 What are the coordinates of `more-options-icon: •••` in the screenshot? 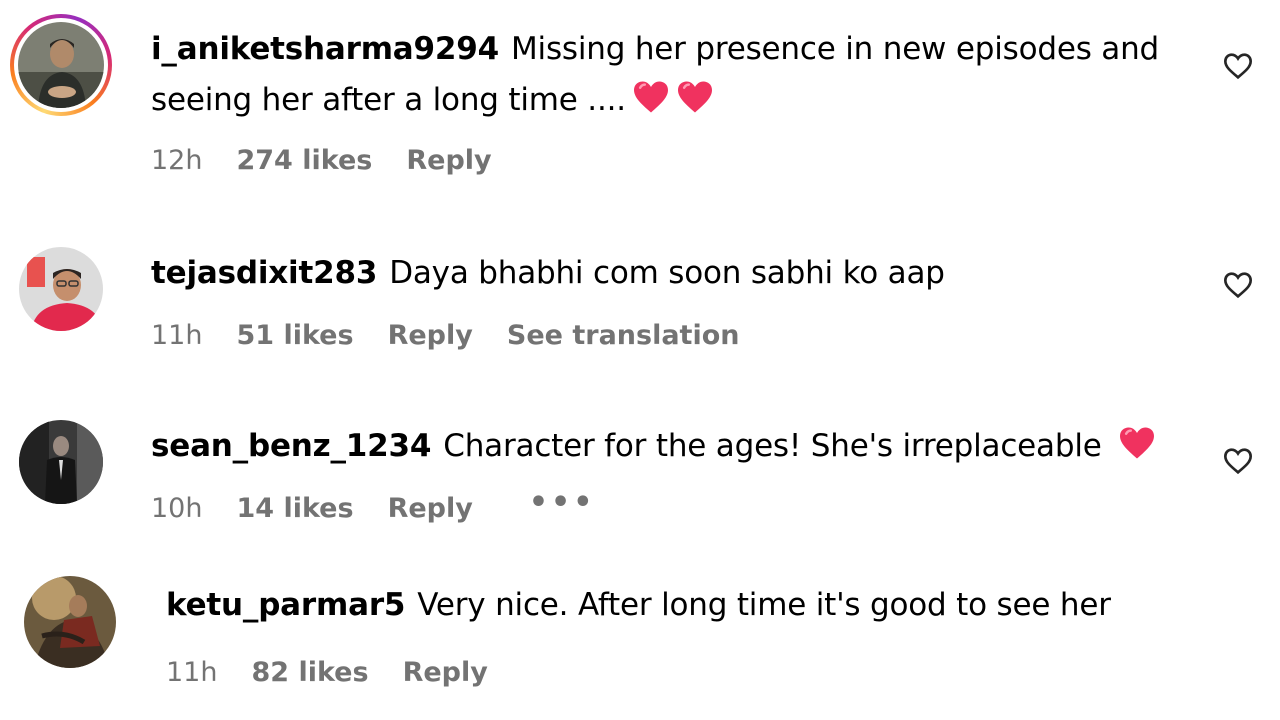 It's located at (562, 502).